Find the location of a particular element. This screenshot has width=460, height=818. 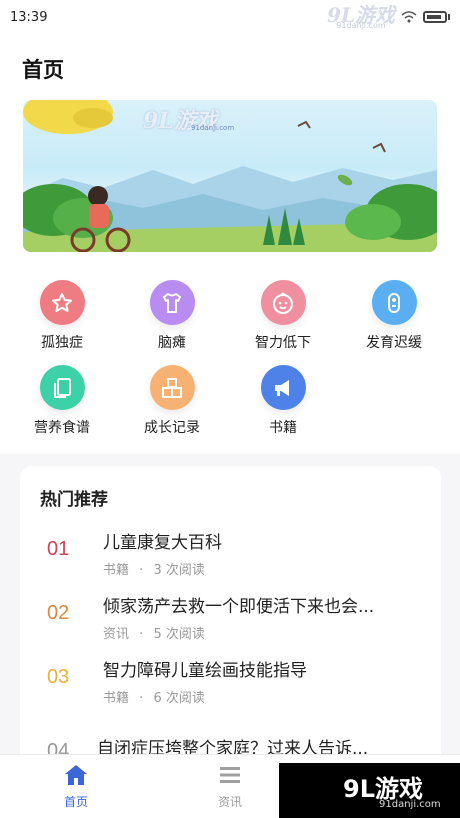

category-item-intellectual: 智力低下 is located at coordinates (283, 316).